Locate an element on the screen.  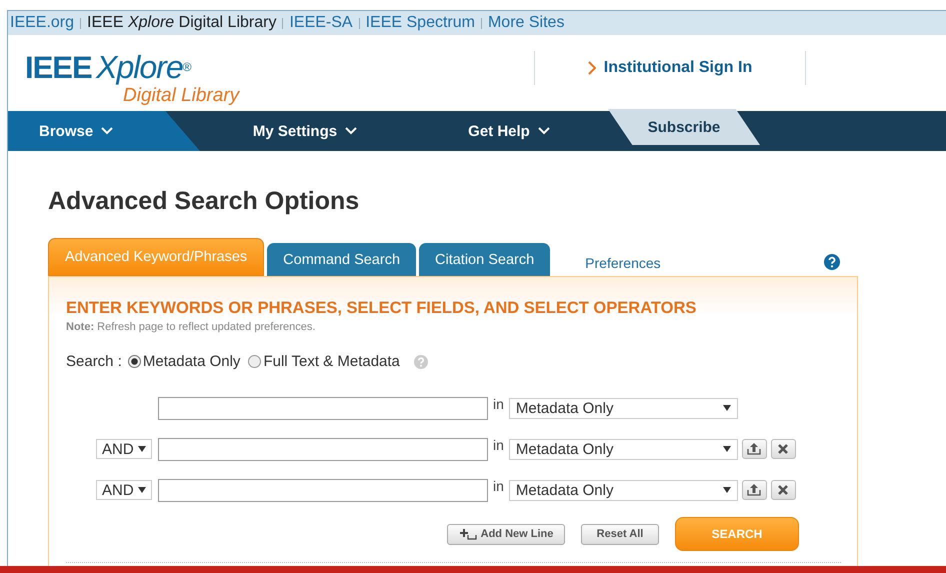
add-new-line-button: Add New Line is located at coordinates (506, 534).